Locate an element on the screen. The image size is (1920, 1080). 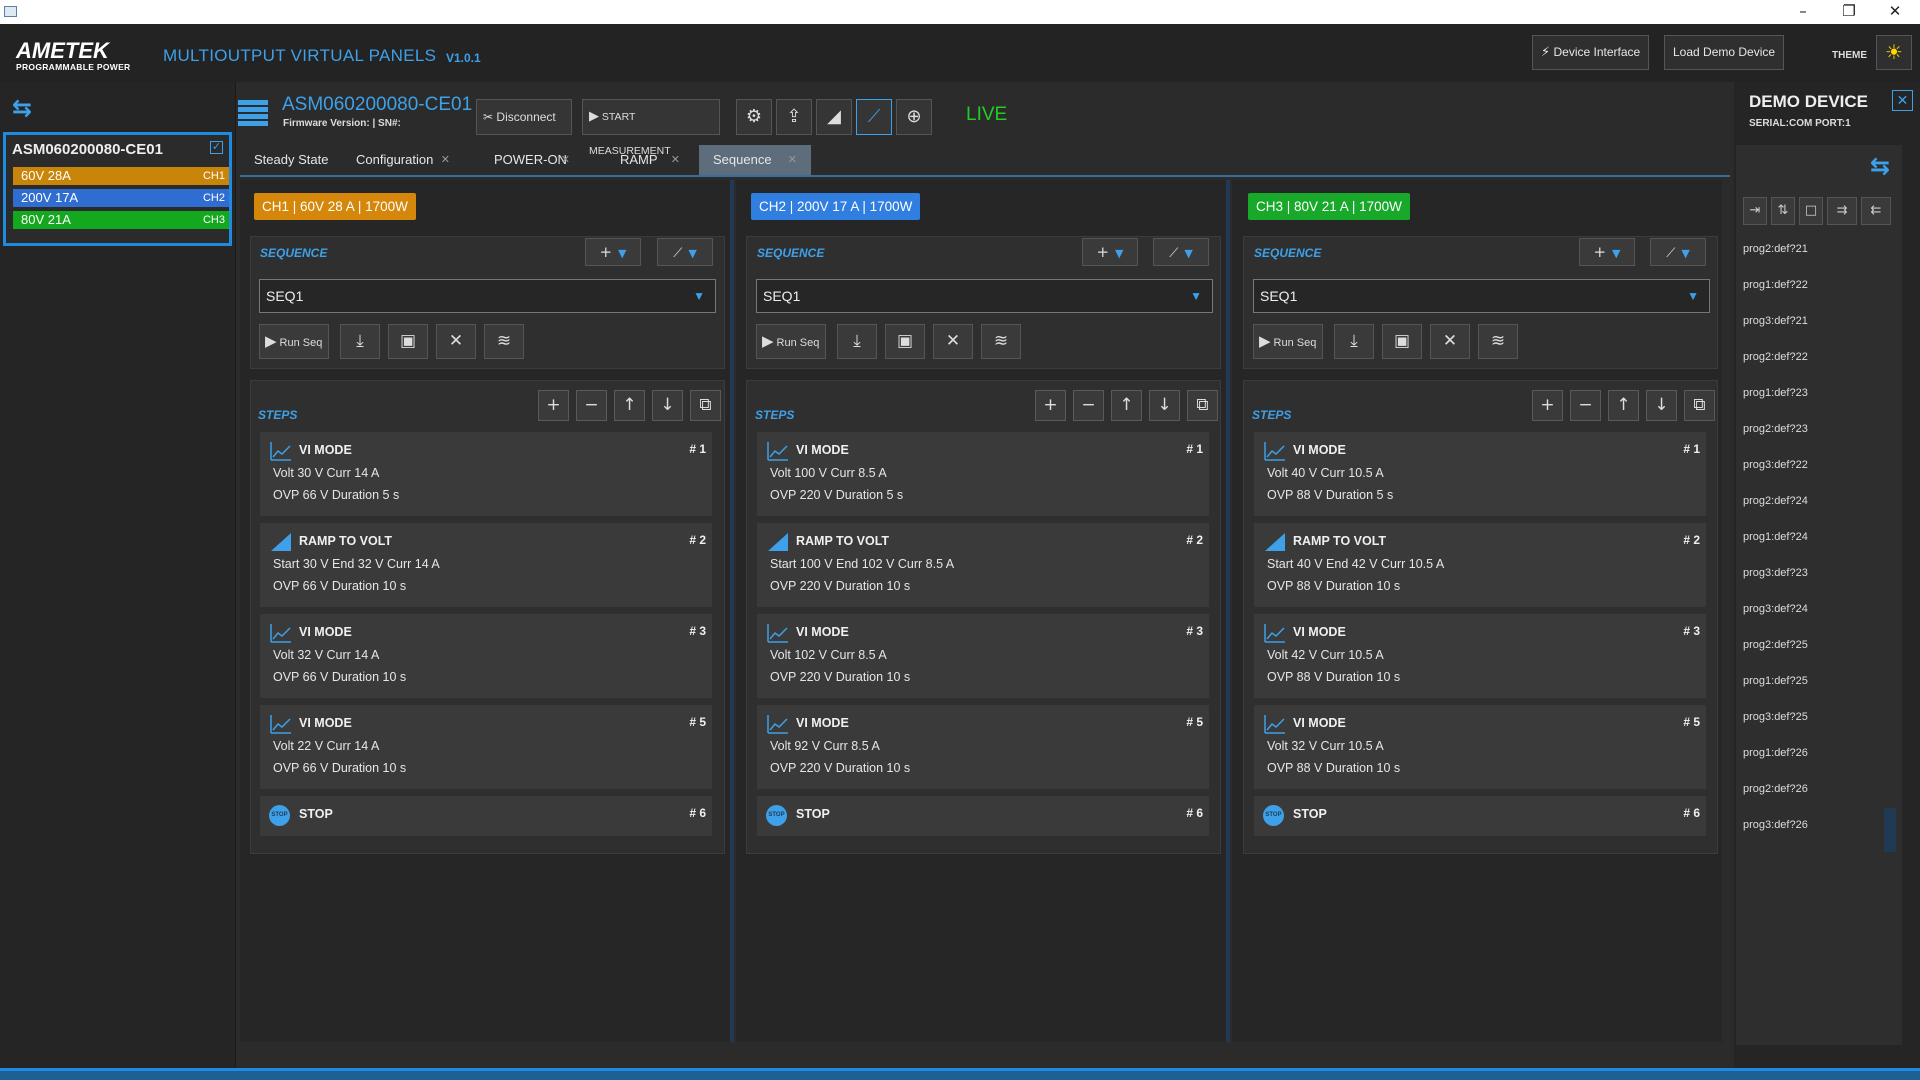
sun-icon: ☀ is located at coordinates (1894, 52).